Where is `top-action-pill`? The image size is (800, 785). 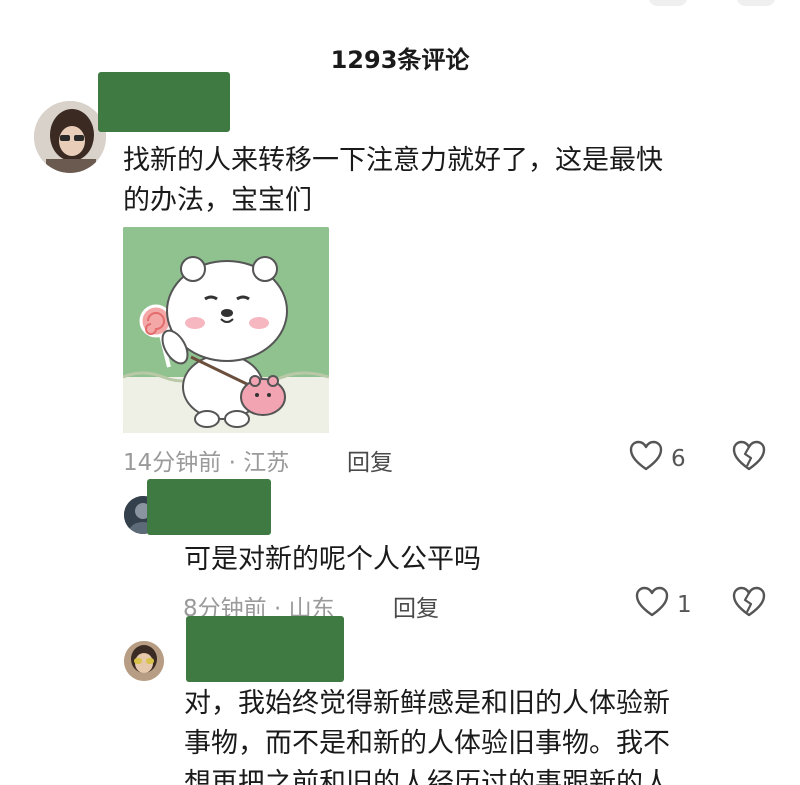
top-action-pill is located at coordinates (668, 3).